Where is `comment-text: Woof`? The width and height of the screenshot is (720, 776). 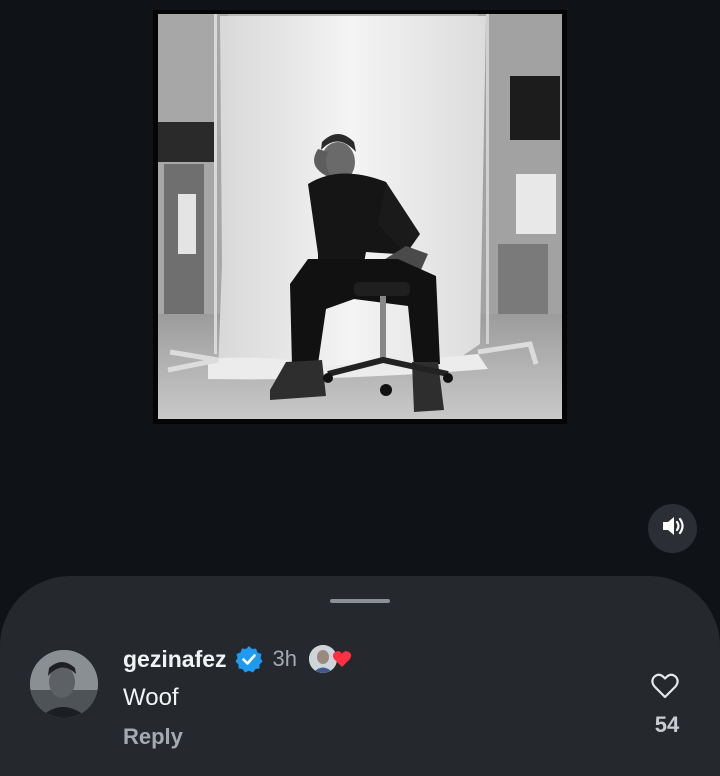 comment-text: Woof is located at coordinates (151, 697).